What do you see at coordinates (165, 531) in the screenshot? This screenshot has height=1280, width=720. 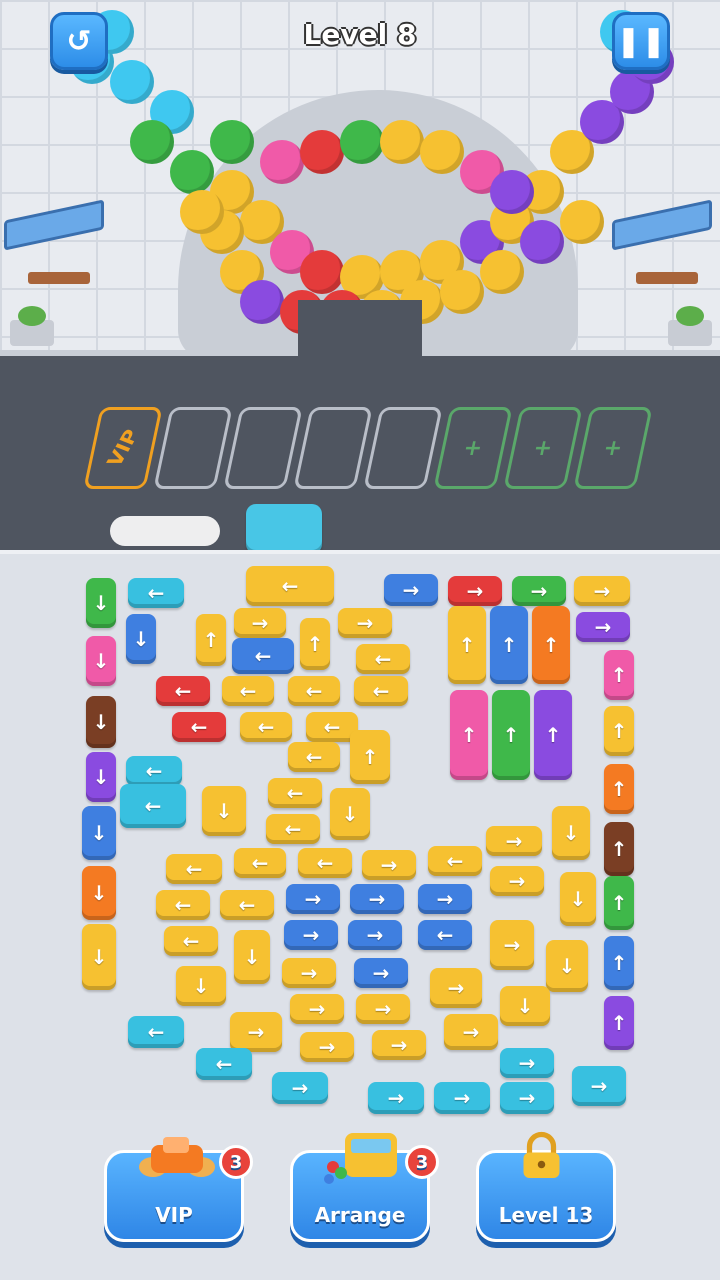 I see `exhaust-smoke` at bounding box center [165, 531].